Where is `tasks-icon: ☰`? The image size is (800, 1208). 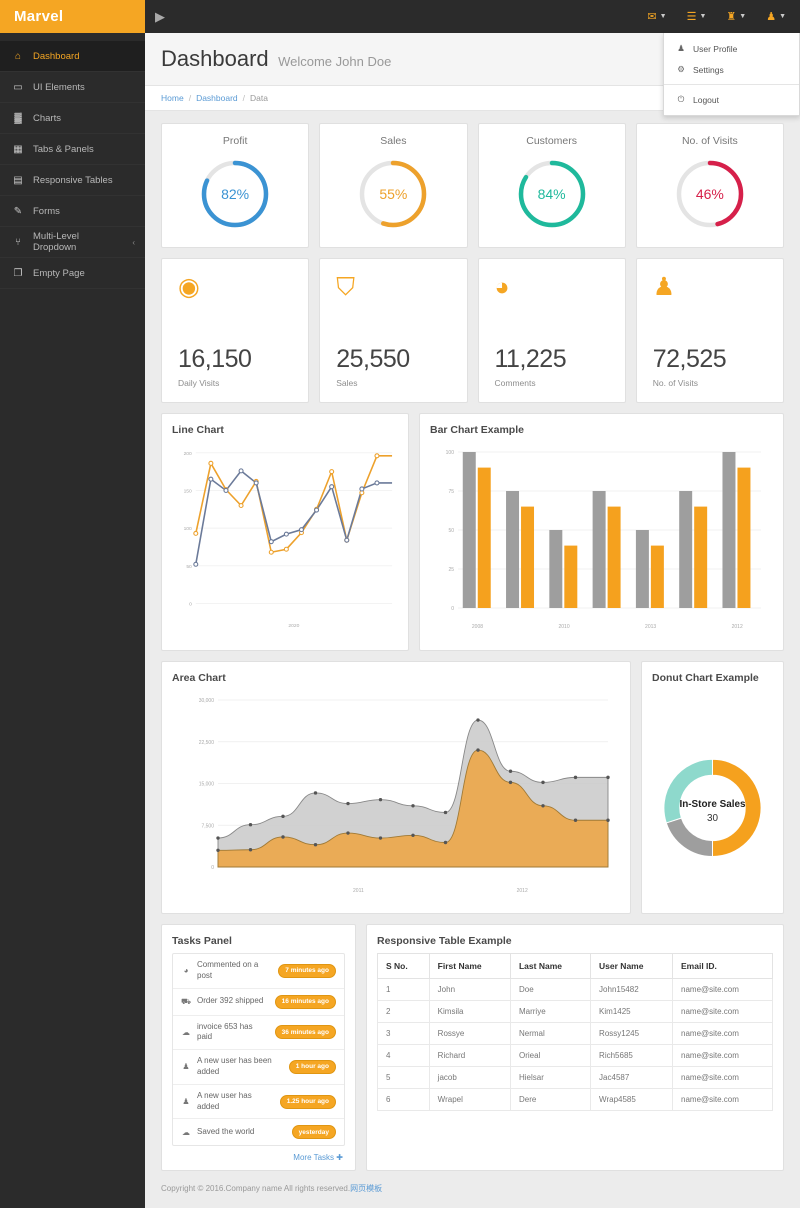 tasks-icon: ☰ is located at coordinates (691, 17).